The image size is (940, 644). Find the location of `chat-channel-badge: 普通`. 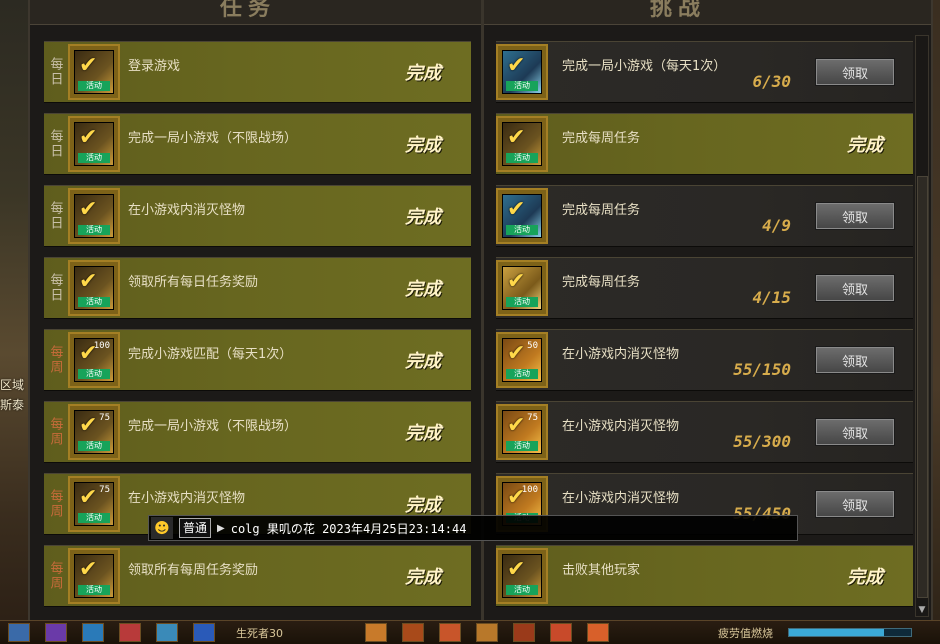

chat-channel-badge: 普通 is located at coordinates (195, 528).